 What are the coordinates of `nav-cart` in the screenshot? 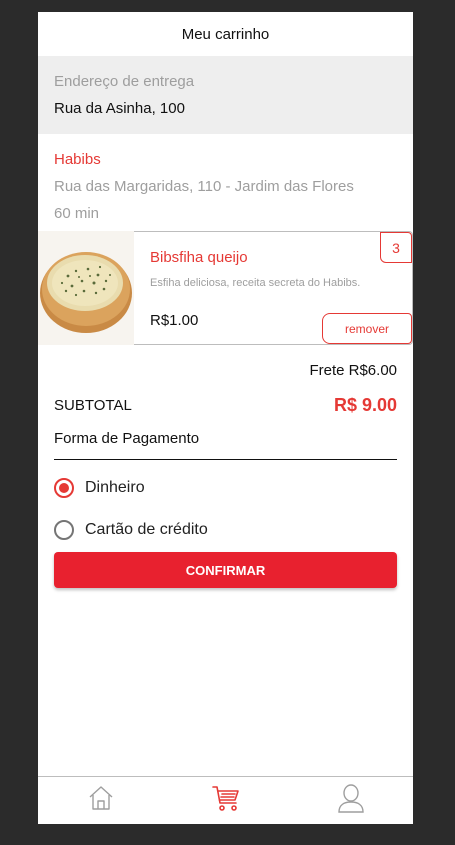 It's located at (225, 800).